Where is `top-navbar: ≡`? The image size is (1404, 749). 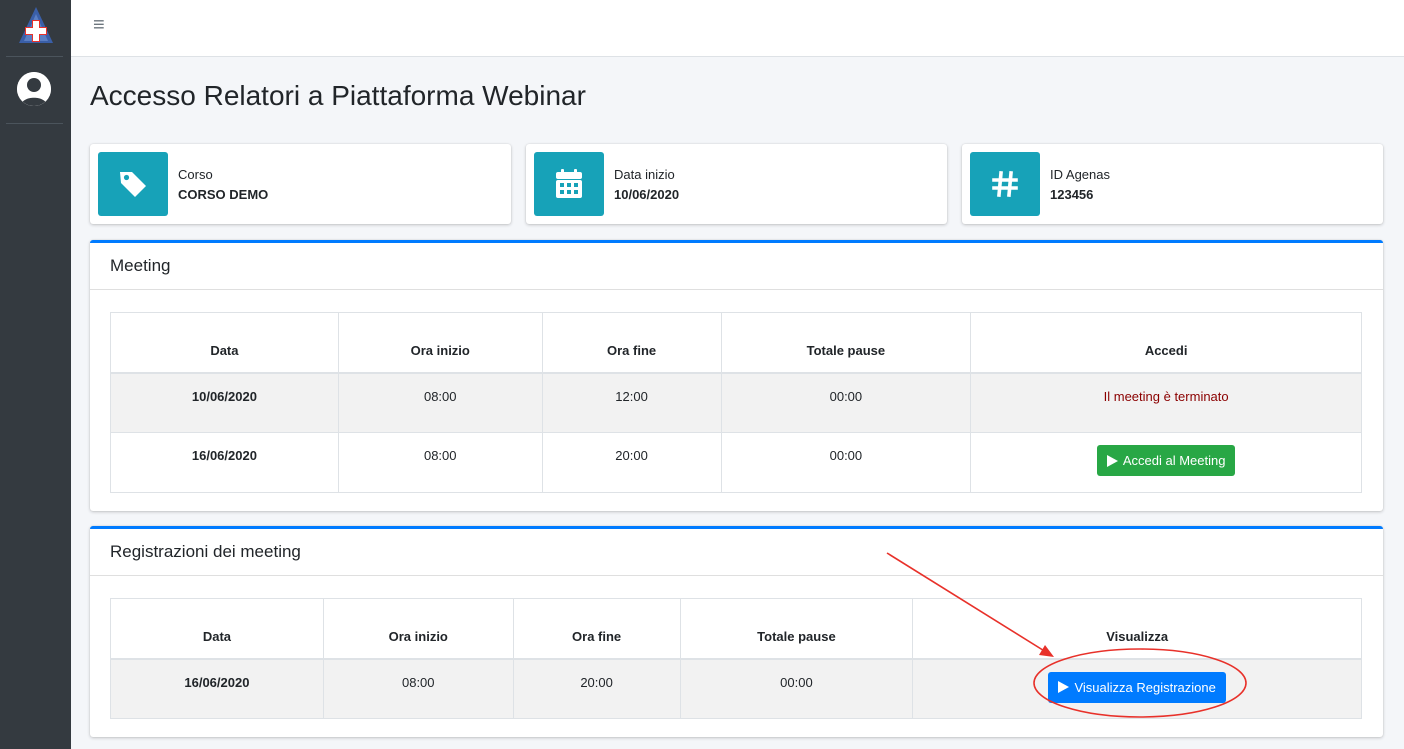
top-navbar: ≡ is located at coordinates (737, 28).